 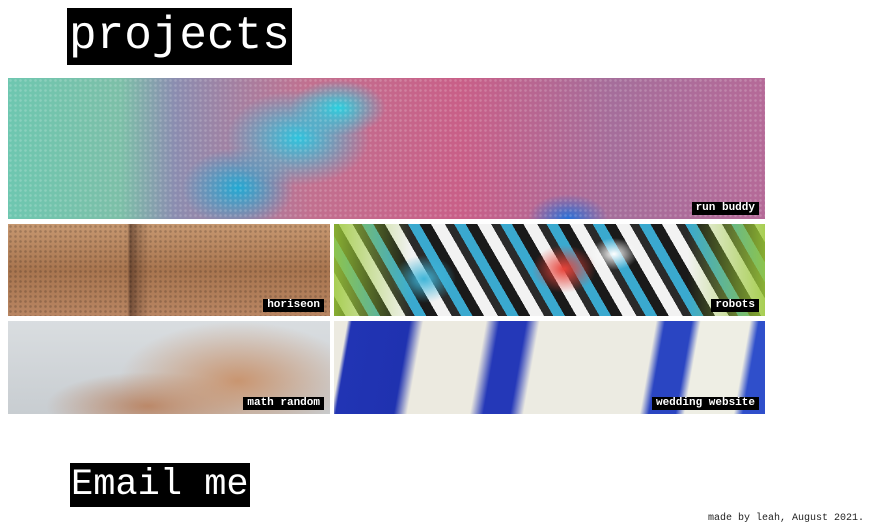 What do you see at coordinates (160, 485) in the screenshot?
I see `email-link: Email me` at bounding box center [160, 485].